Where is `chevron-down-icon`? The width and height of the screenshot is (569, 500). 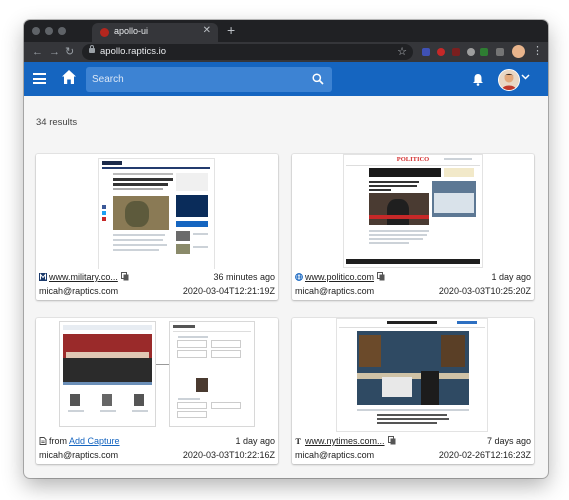
chevron-down-icon is located at coordinates (525, 77).